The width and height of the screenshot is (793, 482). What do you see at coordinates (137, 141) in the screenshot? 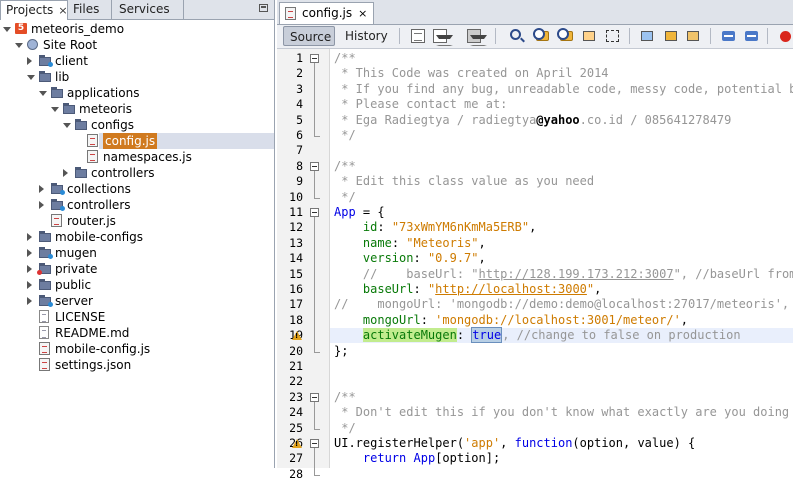
I see `tree-item: config.js` at bounding box center [137, 141].